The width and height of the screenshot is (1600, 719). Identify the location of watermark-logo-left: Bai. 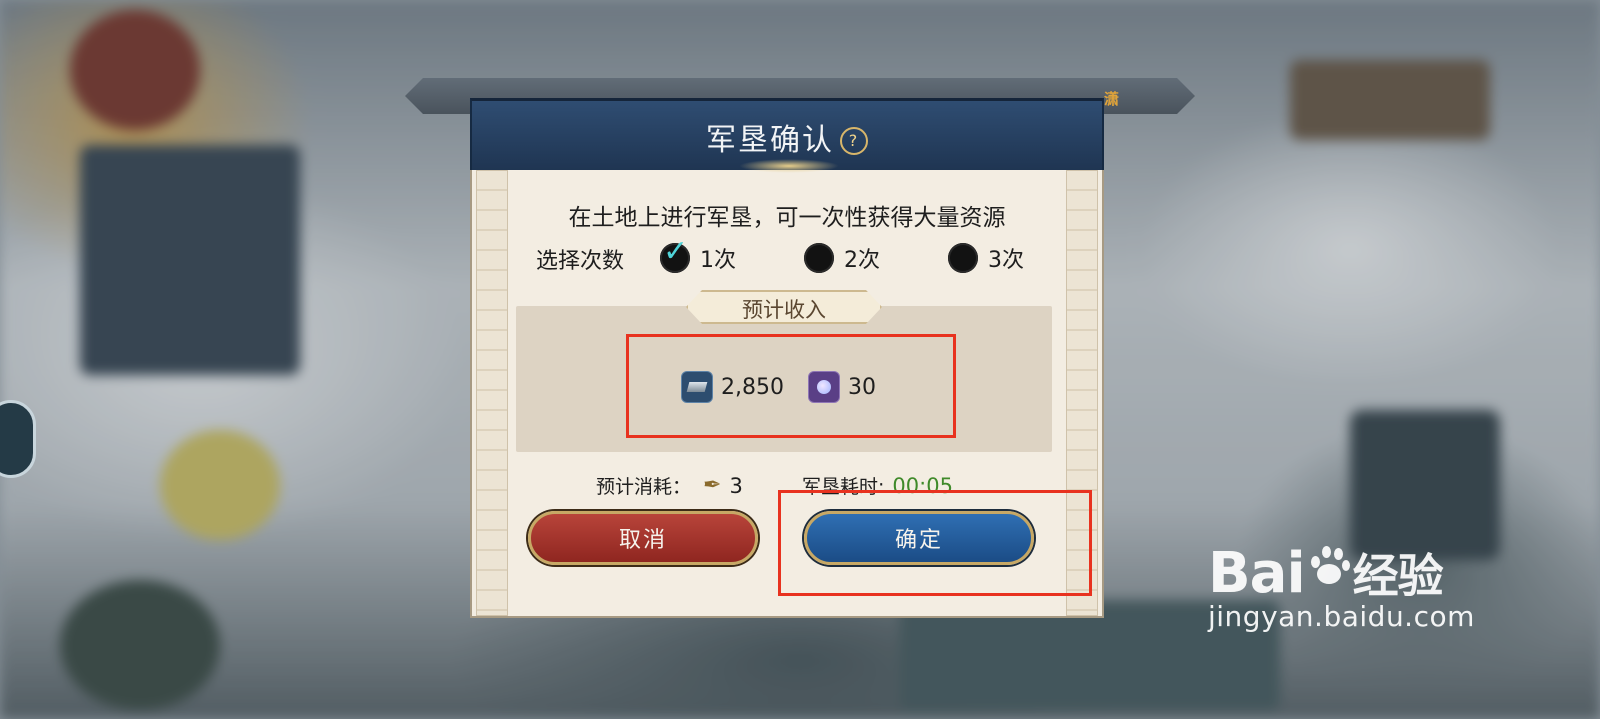
(1257, 573).